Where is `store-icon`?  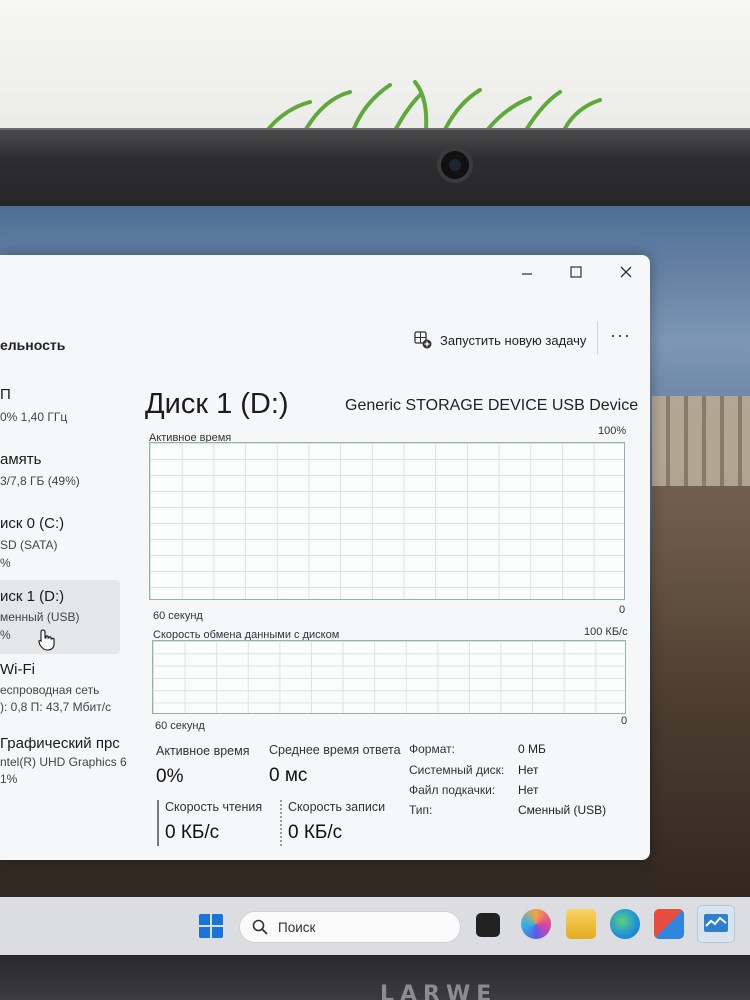 store-icon is located at coordinates (669, 924).